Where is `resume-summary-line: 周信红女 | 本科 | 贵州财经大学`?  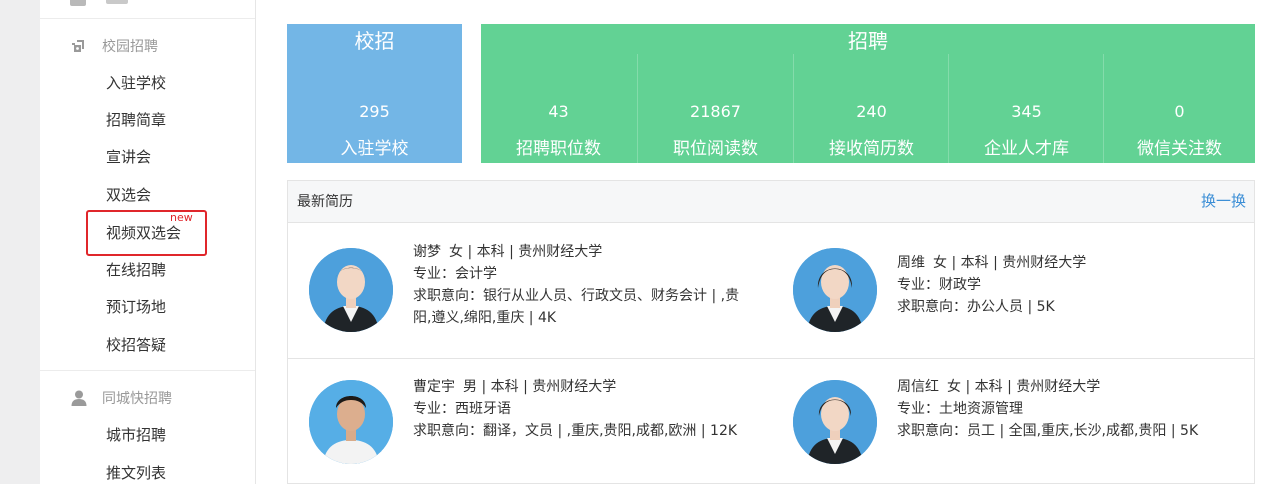 resume-summary-line: 周信红女 | 本科 | 贵州财经大学 is located at coordinates (1067, 387).